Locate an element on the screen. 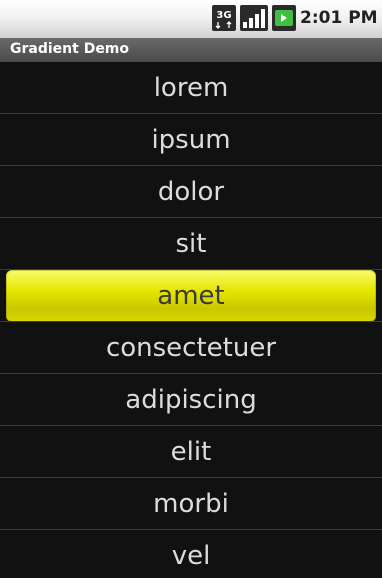  list-item: dolor is located at coordinates (191, 192).